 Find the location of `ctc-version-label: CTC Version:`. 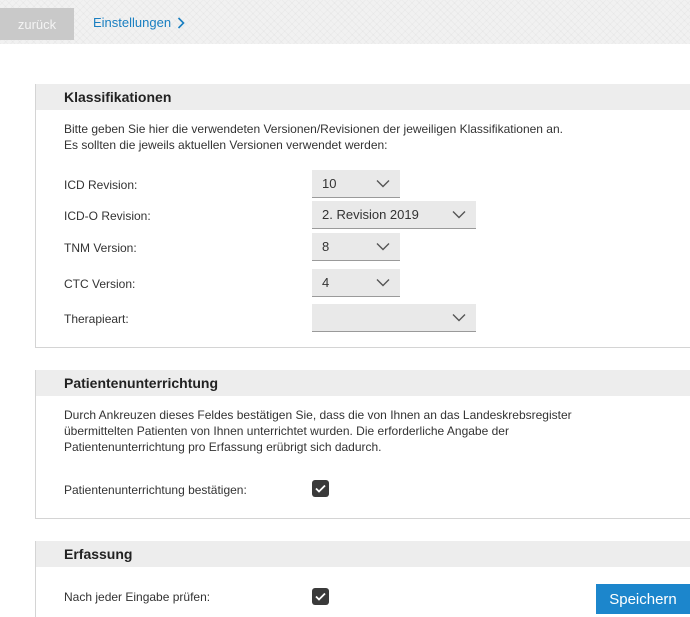

ctc-version-label: CTC Version: is located at coordinates (100, 284).